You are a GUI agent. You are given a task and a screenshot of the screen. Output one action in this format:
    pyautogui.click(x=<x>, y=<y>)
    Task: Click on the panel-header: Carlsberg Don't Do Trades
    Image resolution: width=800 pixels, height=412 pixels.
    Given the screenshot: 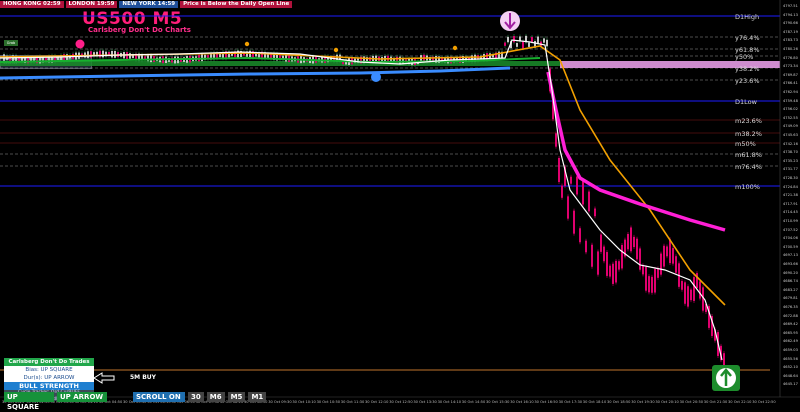 What is the action you would take?
    pyautogui.click(x=49, y=362)
    